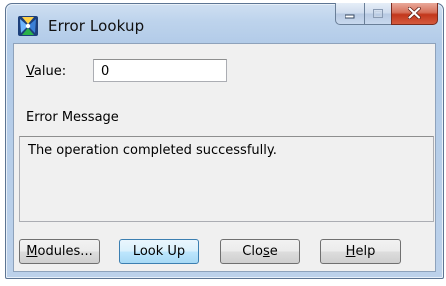  I want to click on error-message-label: Error Message, so click(72, 117).